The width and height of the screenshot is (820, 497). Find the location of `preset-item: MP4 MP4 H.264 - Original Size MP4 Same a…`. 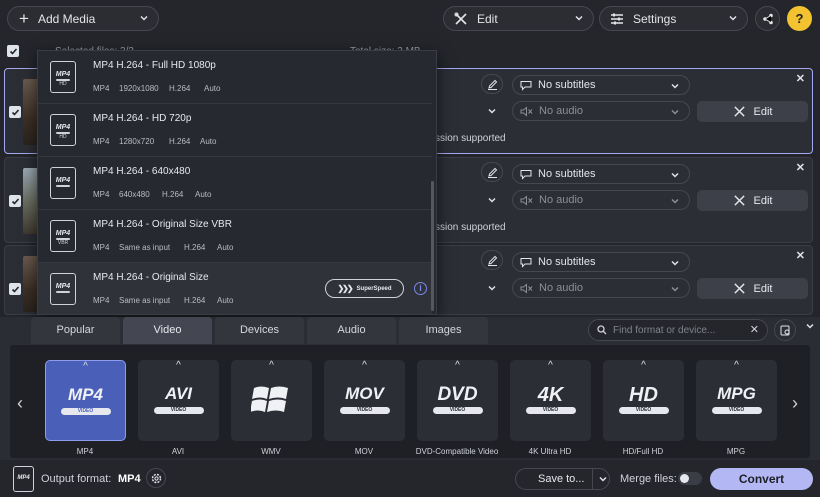

preset-item: MP4 MP4 H.264 - Original Size MP4 Same a… is located at coordinates (235, 288).